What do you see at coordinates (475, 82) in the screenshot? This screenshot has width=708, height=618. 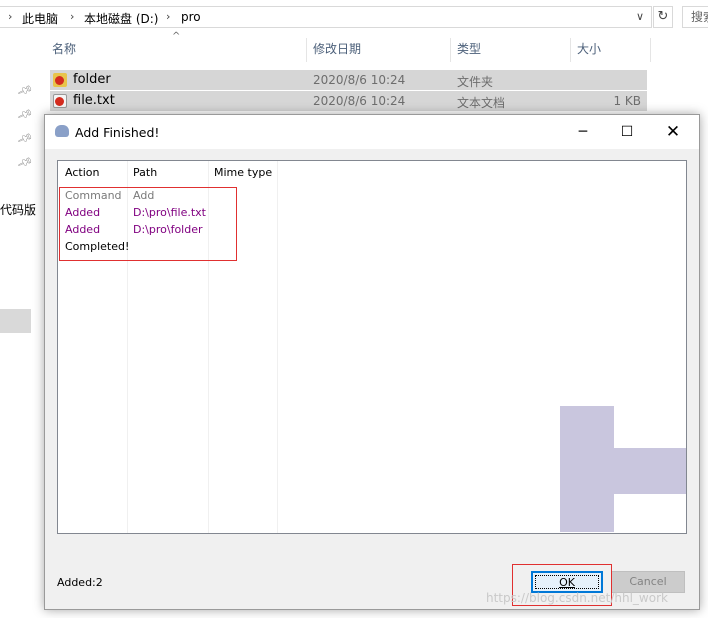 I see `file-type: 文件夹` at bounding box center [475, 82].